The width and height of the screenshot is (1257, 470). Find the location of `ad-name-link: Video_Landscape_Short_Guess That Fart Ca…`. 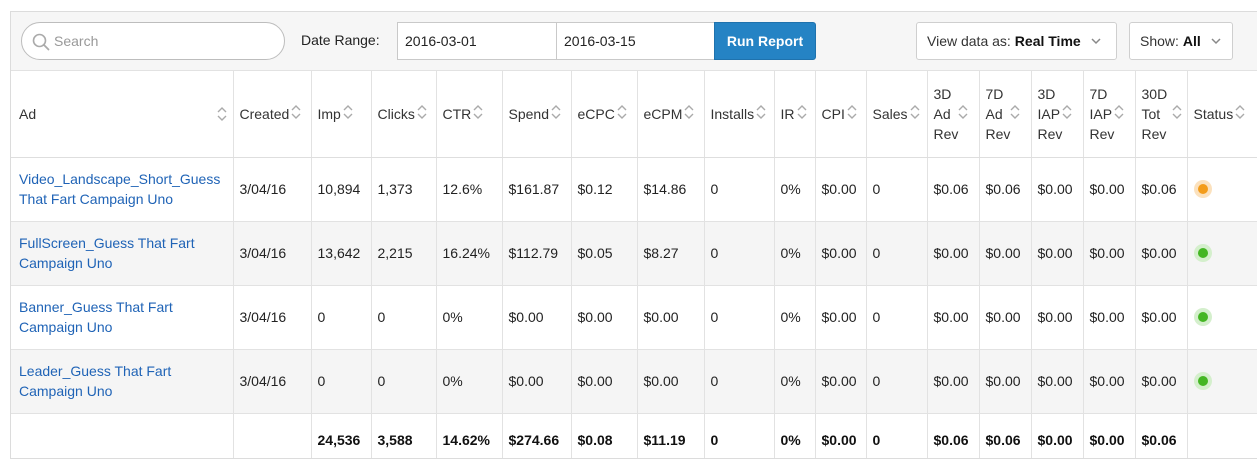

ad-name-link: Video_Landscape_Short_Guess That Fart Ca… is located at coordinates (119, 189).